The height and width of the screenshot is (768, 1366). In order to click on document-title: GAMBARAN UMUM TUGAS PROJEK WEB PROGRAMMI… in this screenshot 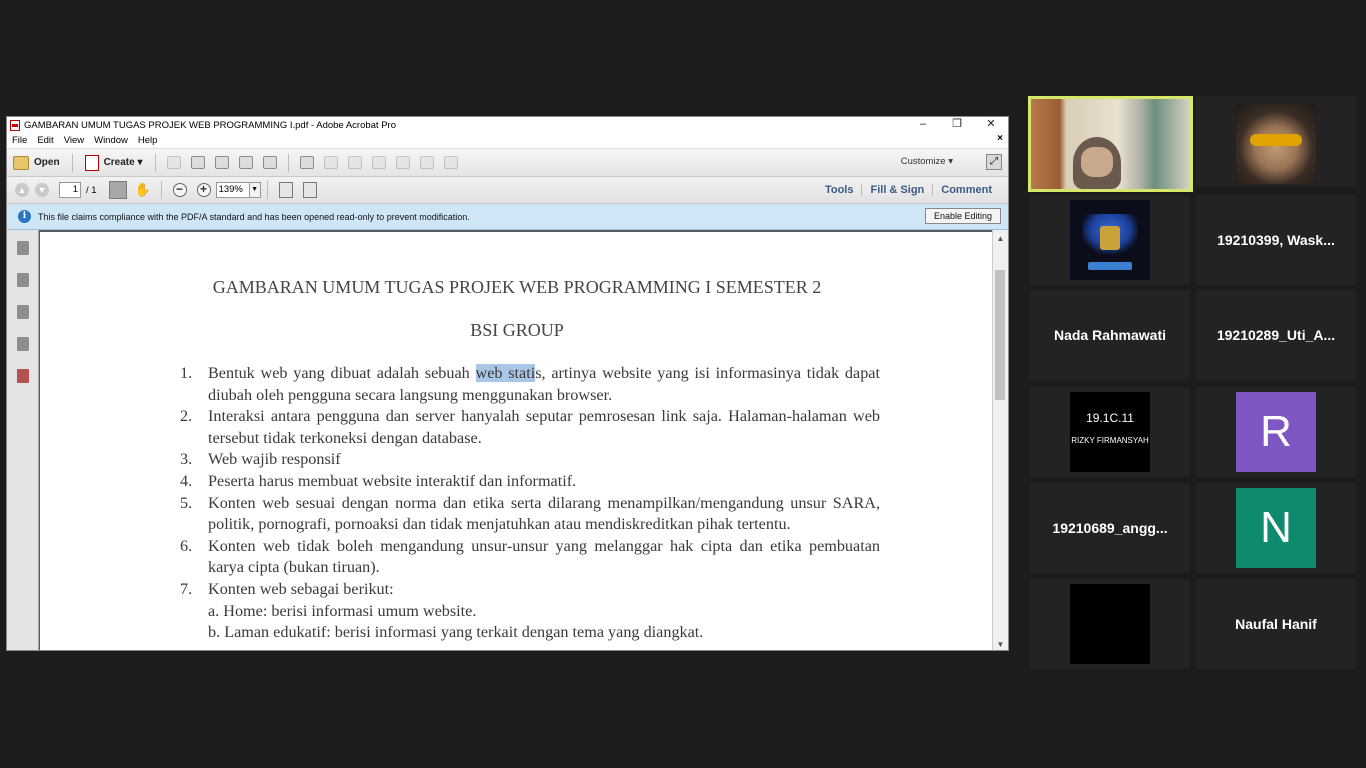, I will do `click(517, 287)`.